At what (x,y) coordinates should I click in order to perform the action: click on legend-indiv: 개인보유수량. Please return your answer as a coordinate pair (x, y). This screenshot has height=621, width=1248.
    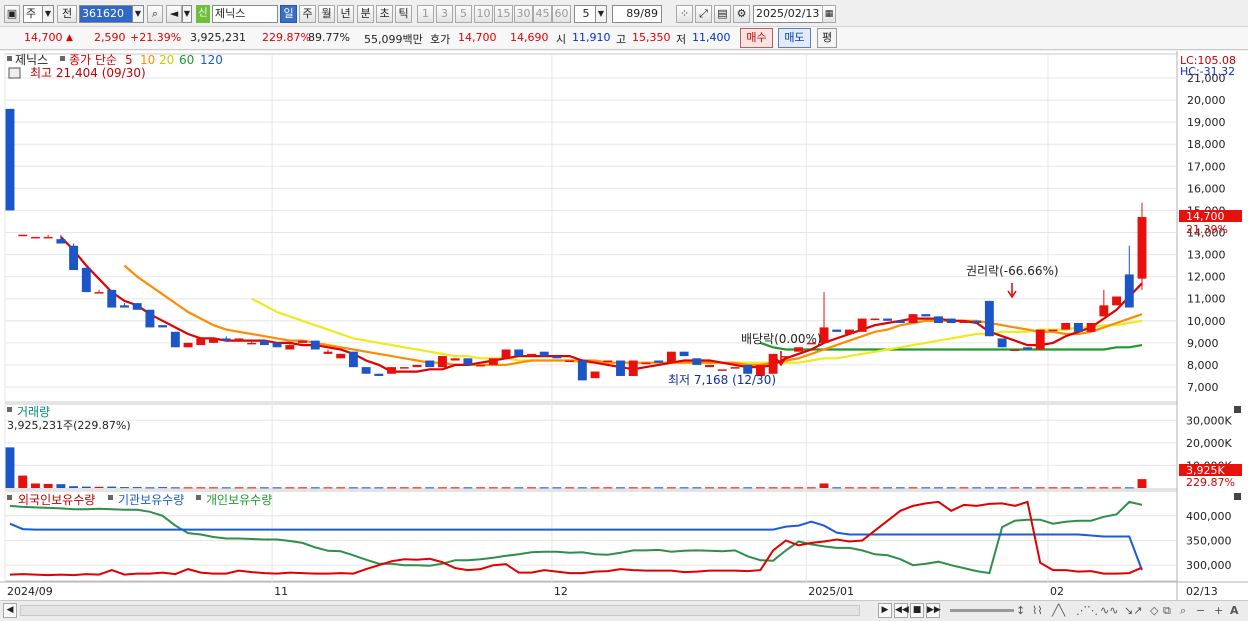
    Looking at the image, I should click on (239, 500).